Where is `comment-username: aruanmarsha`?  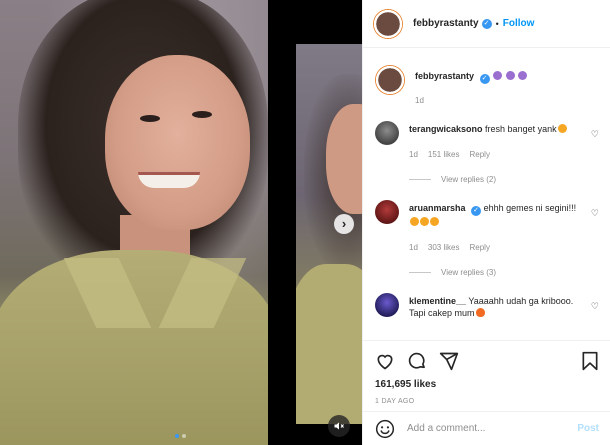
comment-username: aruanmarsha is located at coordinates (437, 208).